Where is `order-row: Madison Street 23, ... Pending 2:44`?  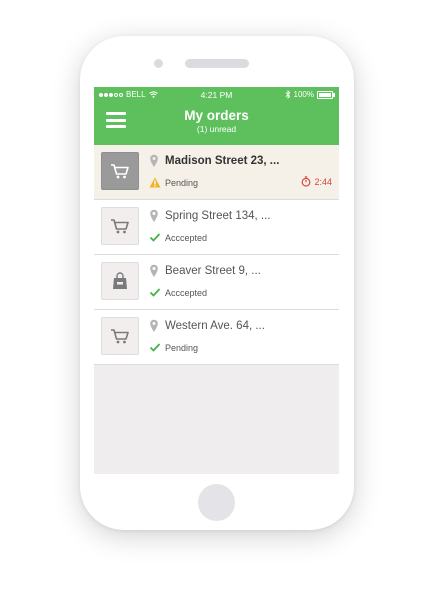 order-row: Madison Street 23, ... Pending 2:44 is located at coordinates (216, 172).